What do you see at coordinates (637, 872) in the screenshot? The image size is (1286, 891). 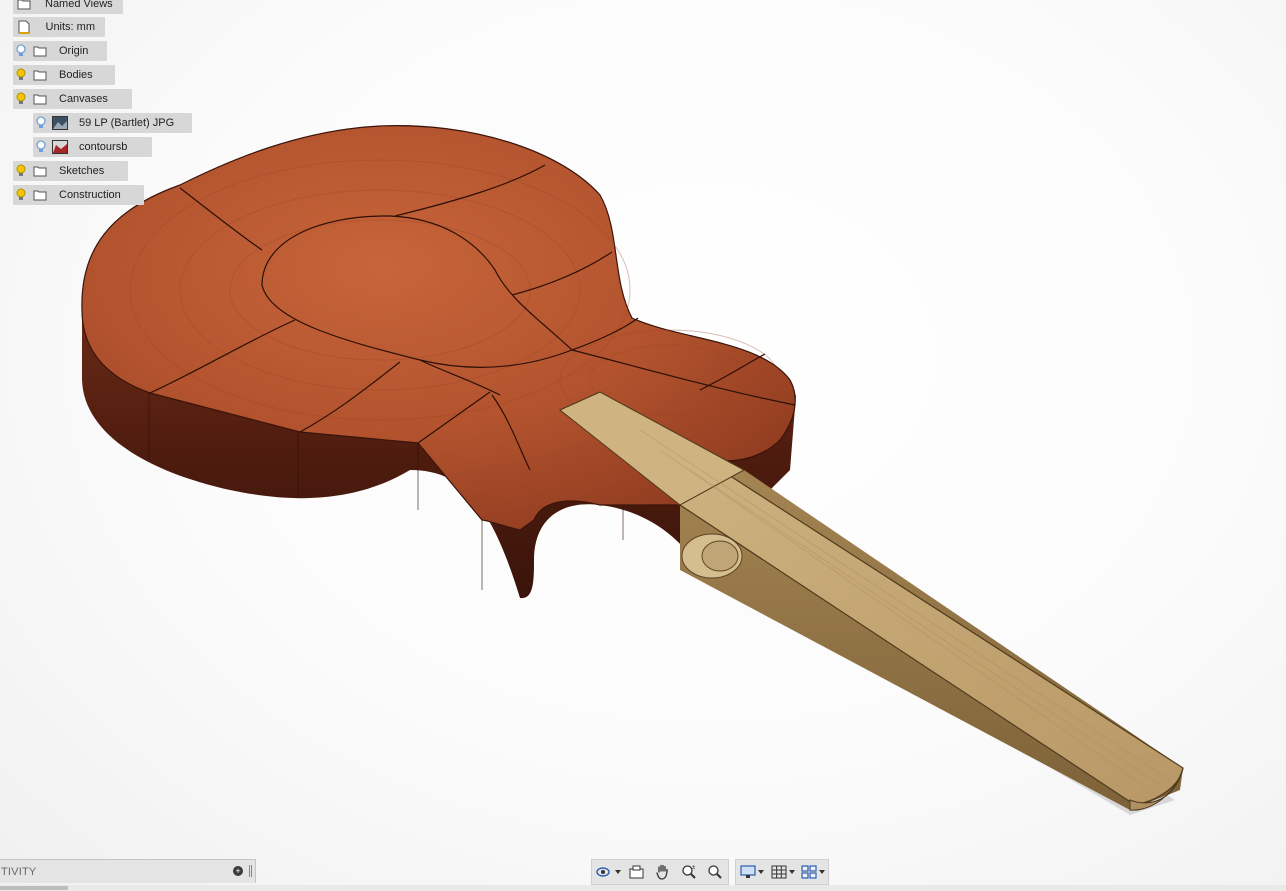 I see `look-at-icon` at bounding box center [637, 872].